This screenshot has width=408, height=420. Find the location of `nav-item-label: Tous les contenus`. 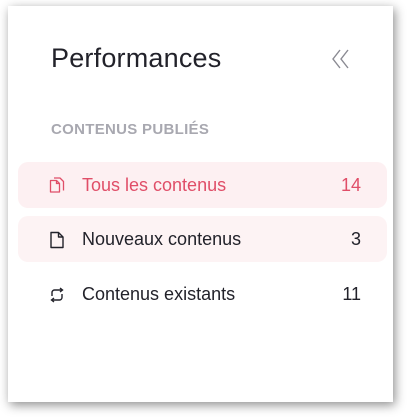

nav-item-label: Tous les contenus is located at coordinates (154, 184).